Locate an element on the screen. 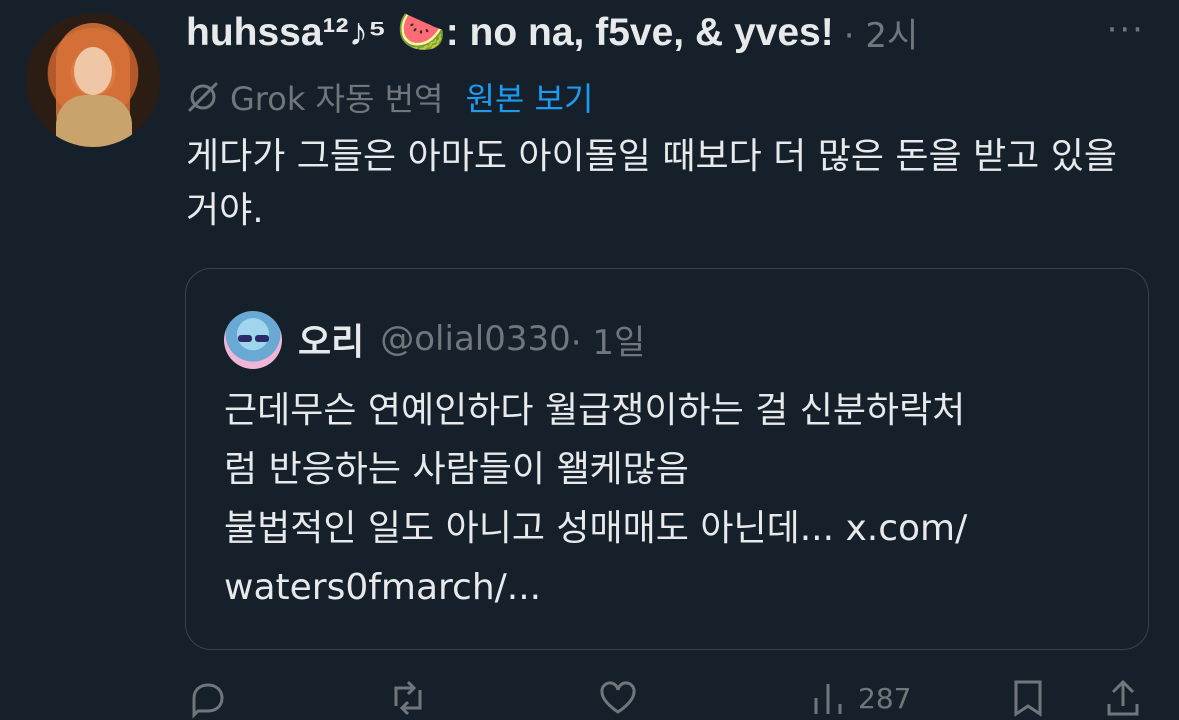  avatar-face is located at coordinates (93, 71).